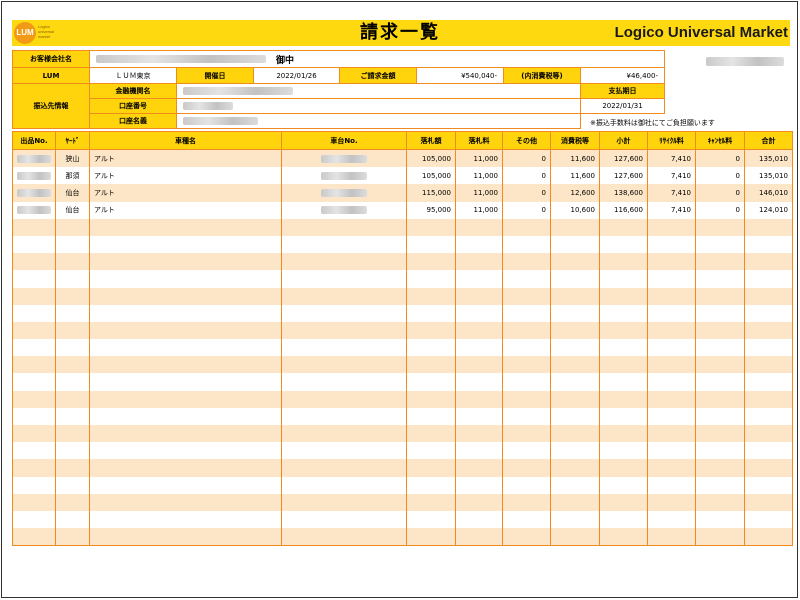  What do you see at coordinates (34, 140) in the screenshot?
I see `col-header: 出品No.` at bounding box center [34, 140].